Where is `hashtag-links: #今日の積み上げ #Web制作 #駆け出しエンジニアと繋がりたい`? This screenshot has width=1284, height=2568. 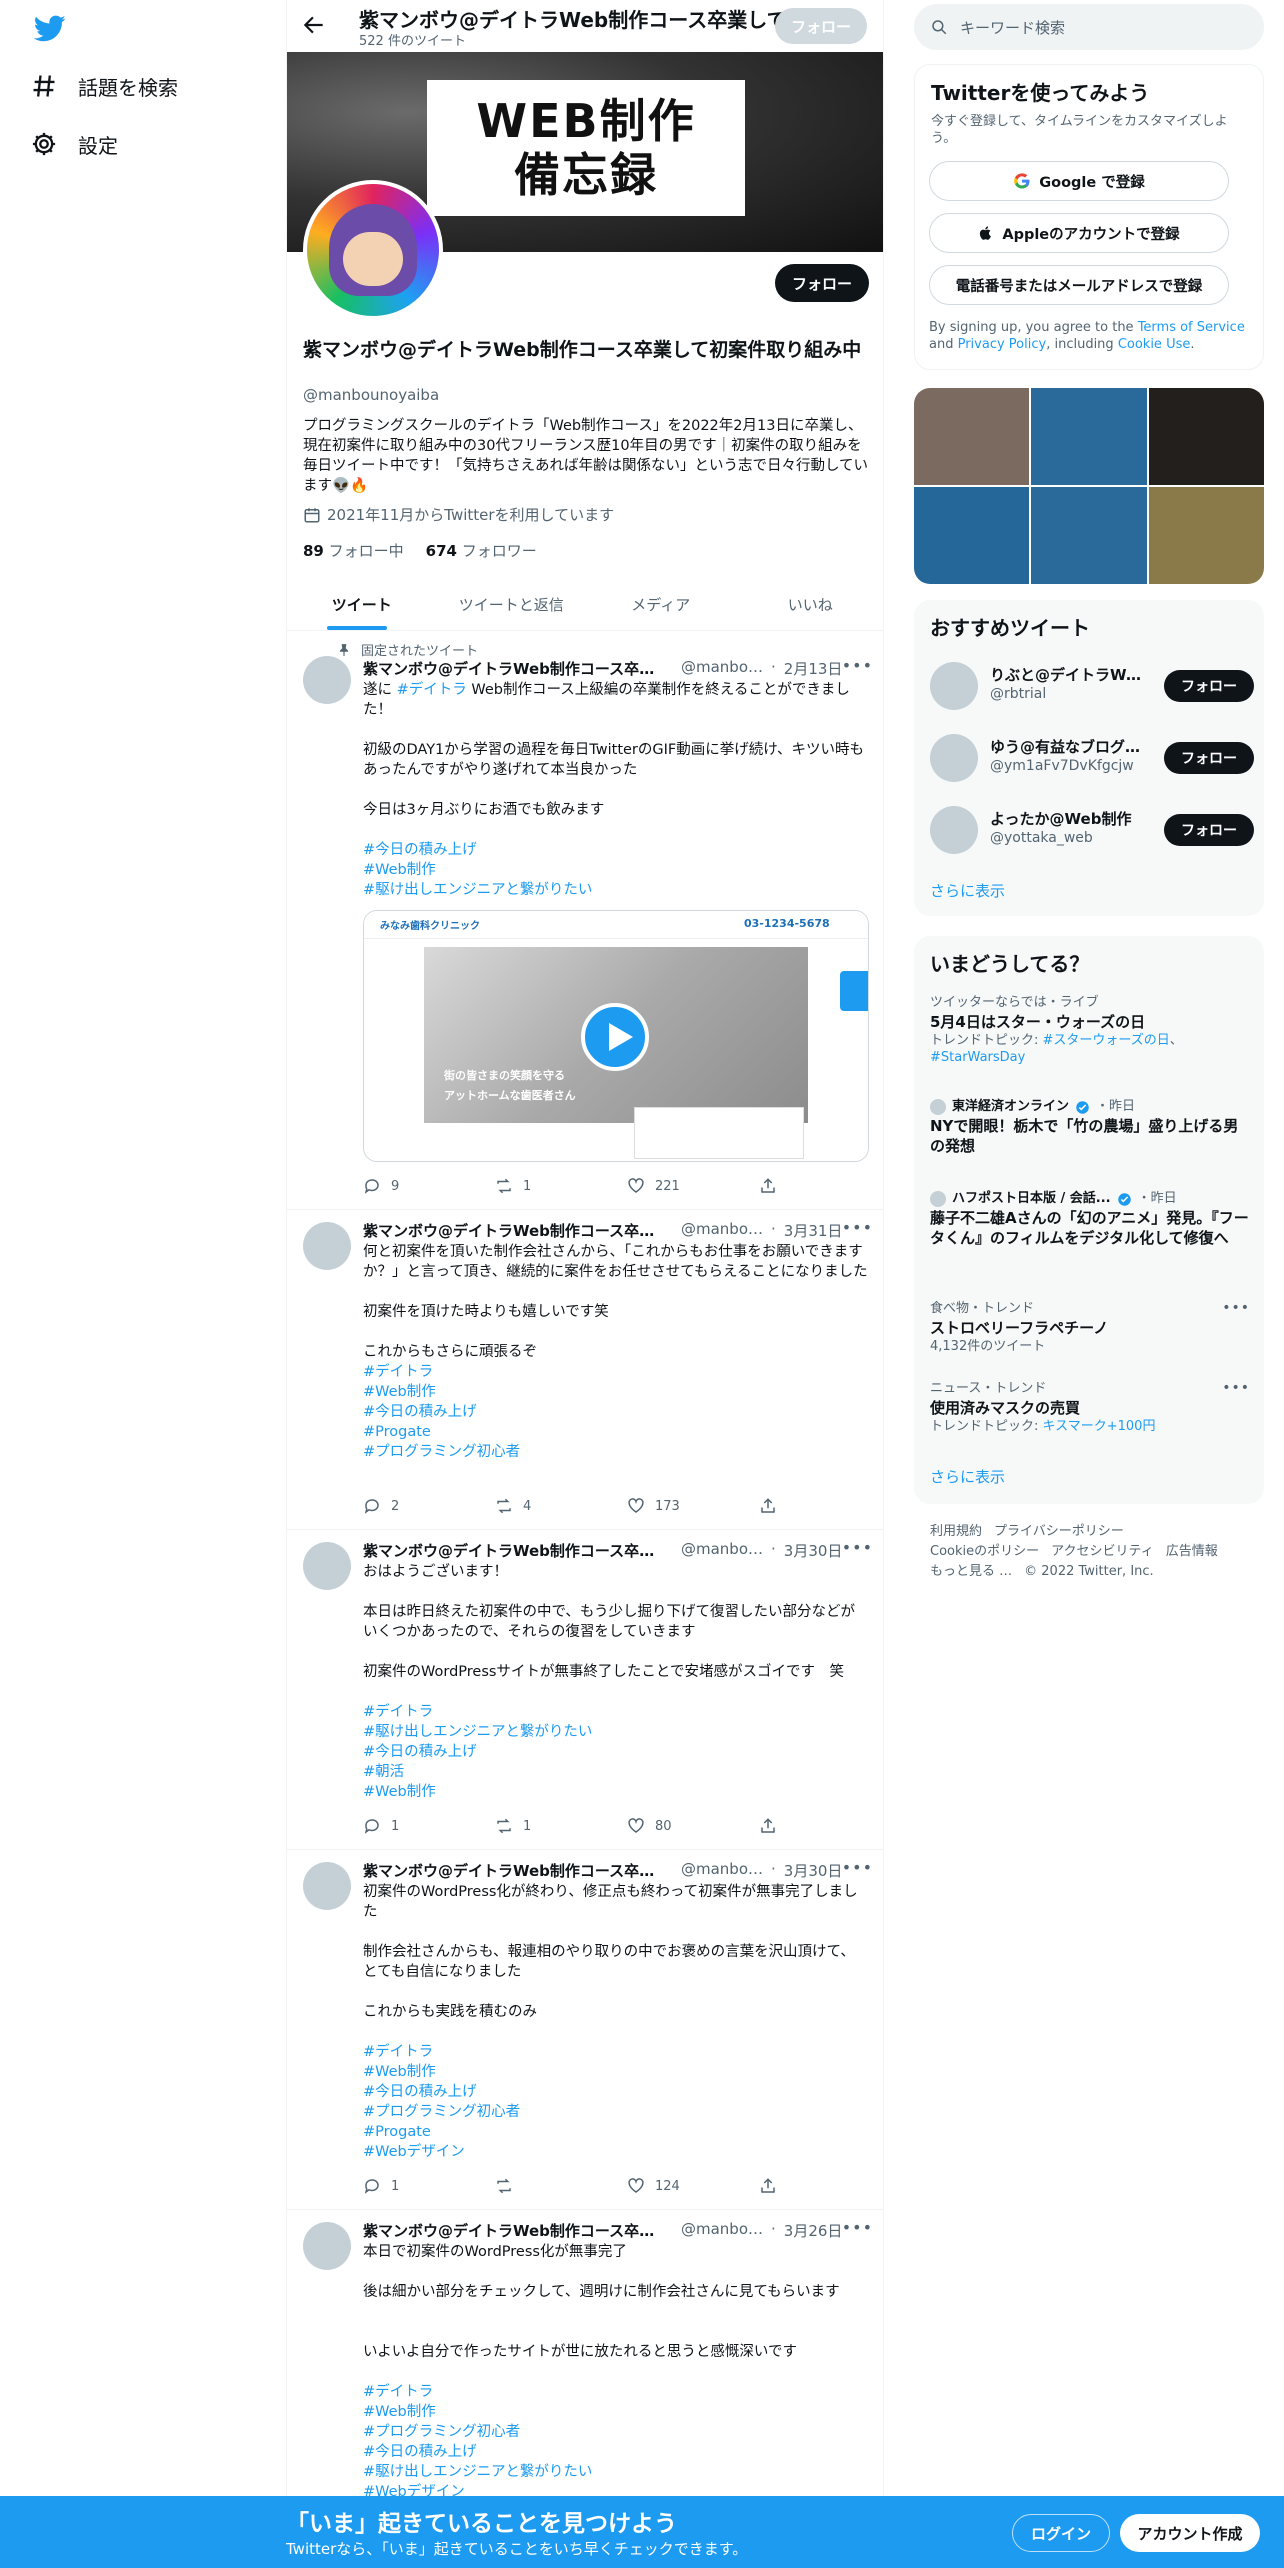
hashtag-links: #今日の積み上げ #Web制作 #駆け出しエンジニアと繋がりたい is located at coordinates (477, 870).